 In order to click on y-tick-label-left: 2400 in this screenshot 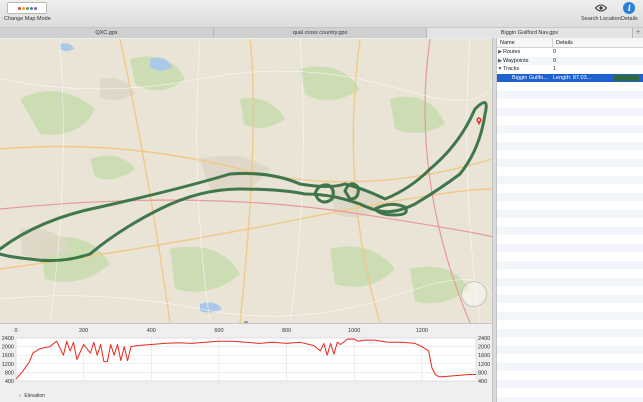, I will do `click(8, 339)`.